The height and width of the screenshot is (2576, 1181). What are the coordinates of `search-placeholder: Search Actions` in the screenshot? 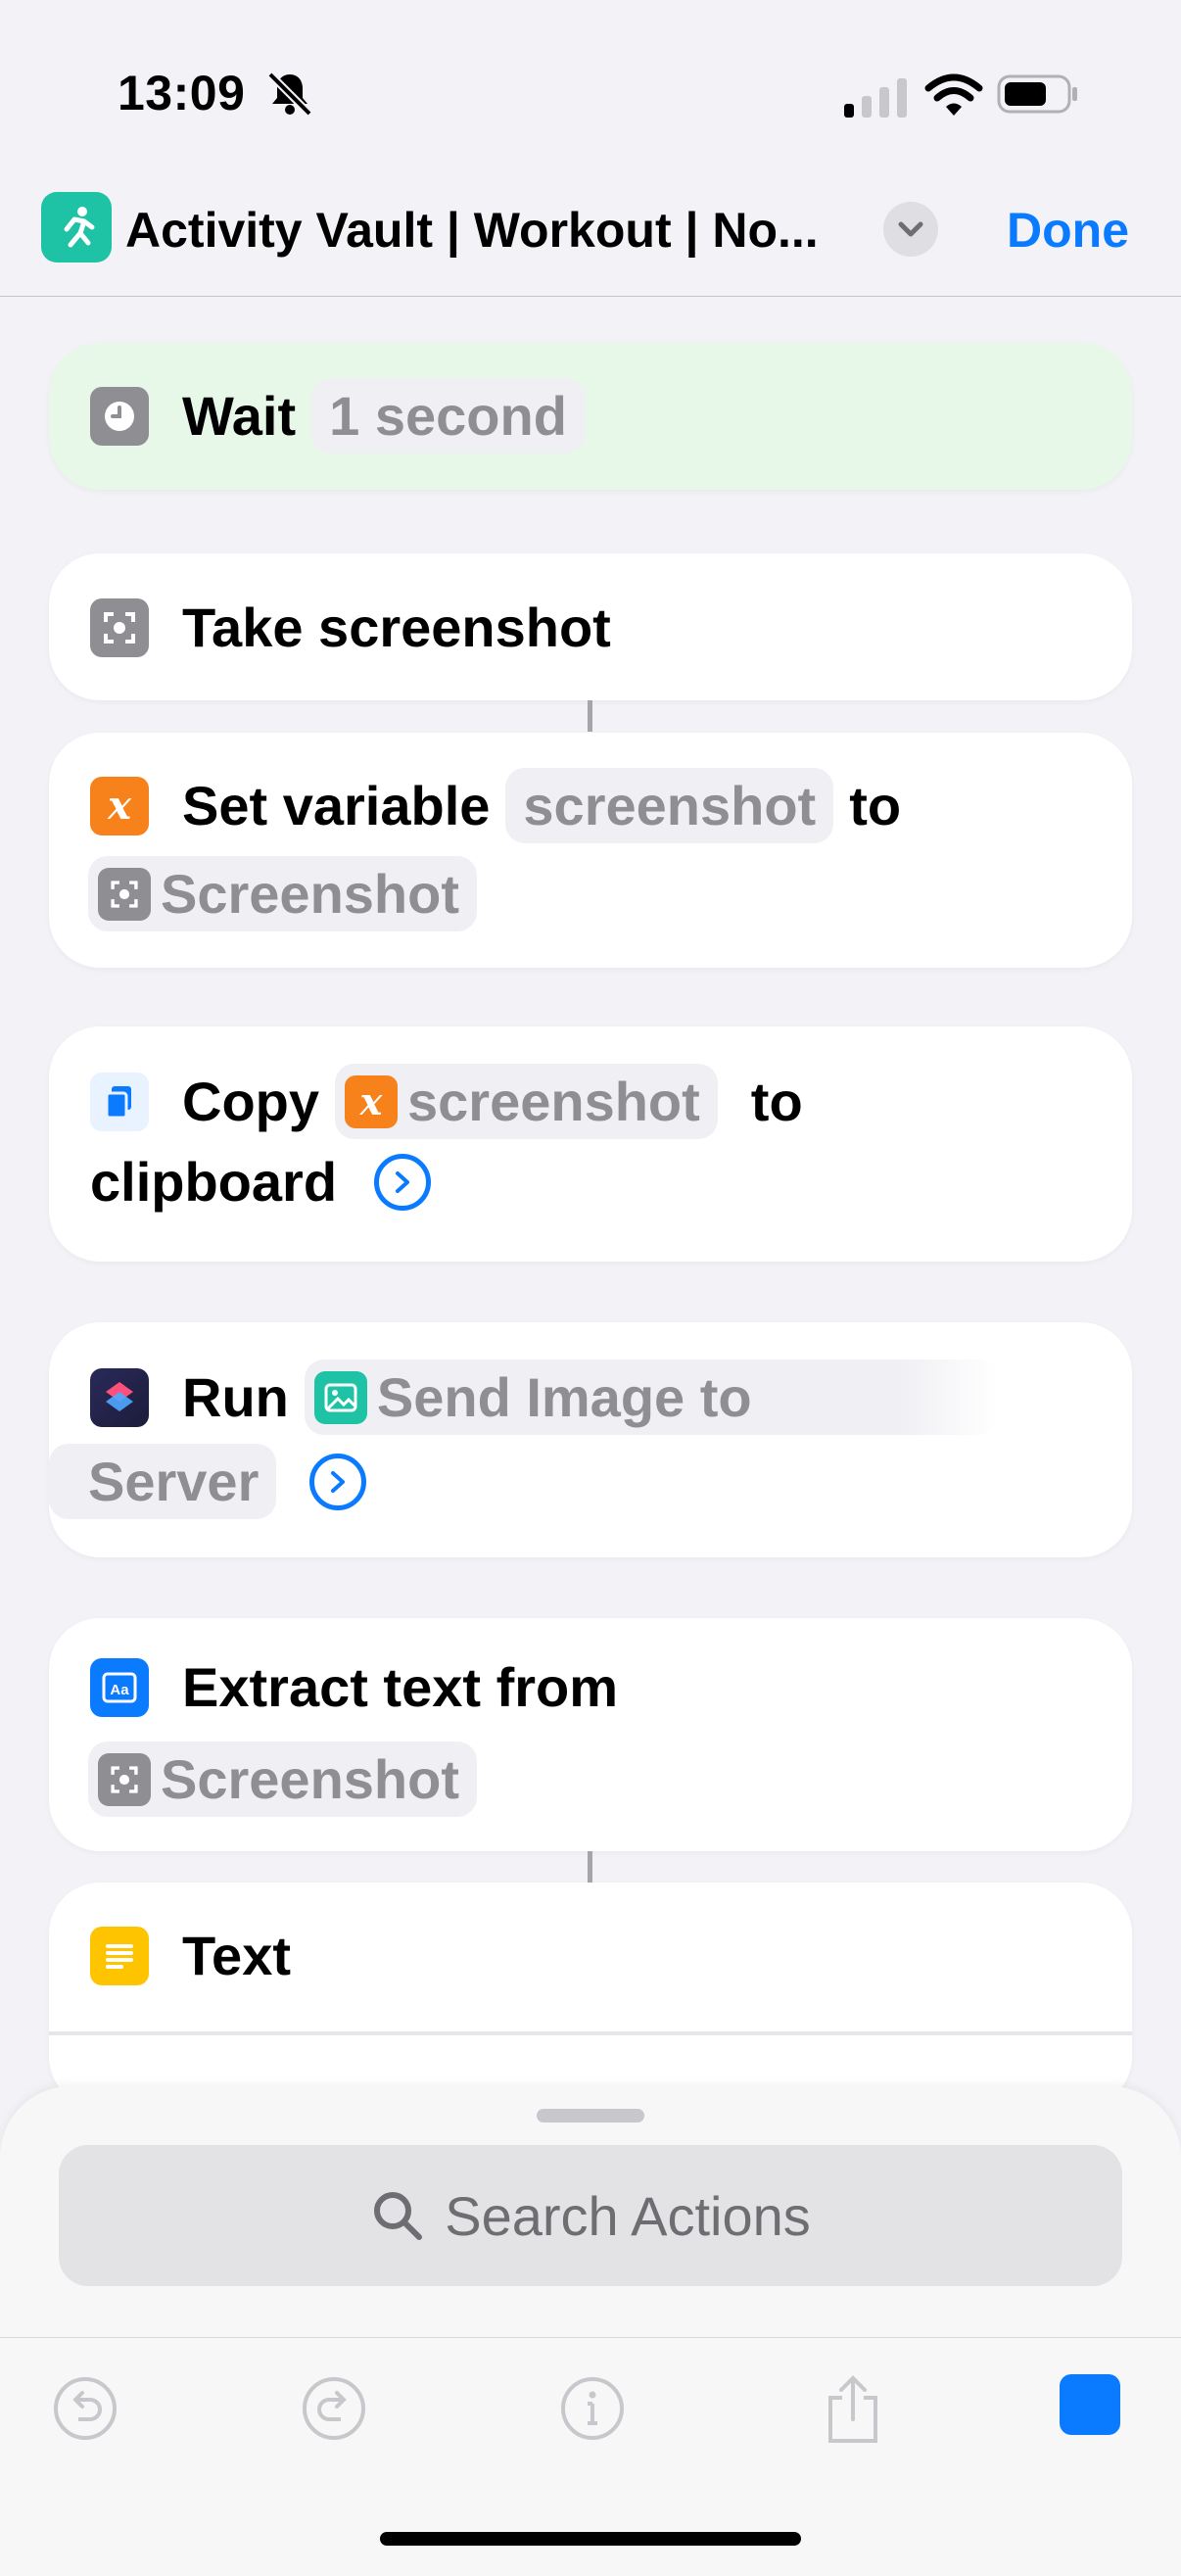 It's located at (628, 2215).